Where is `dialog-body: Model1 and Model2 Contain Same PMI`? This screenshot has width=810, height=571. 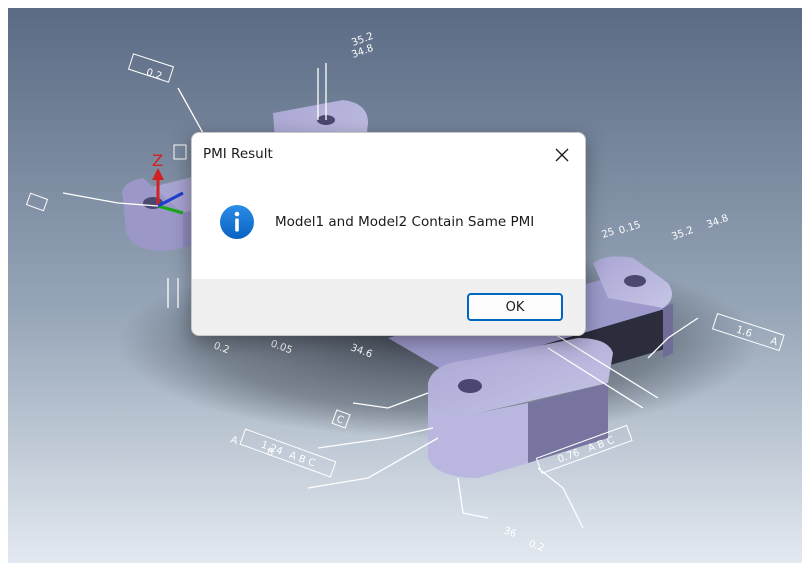
dialog-body: Model1 and Model2 Contain Same PMI is located at coordinates (388, 228).